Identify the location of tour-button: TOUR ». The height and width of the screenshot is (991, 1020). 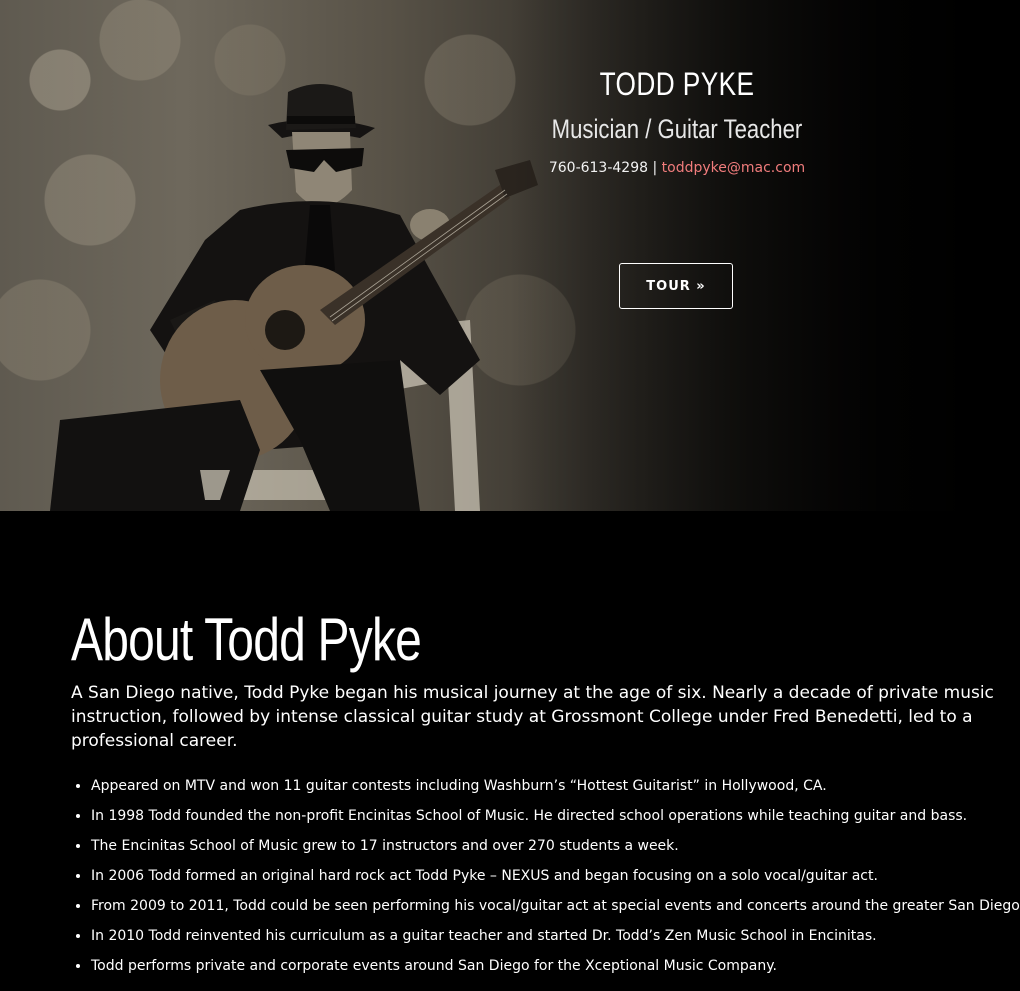
(676, 286).